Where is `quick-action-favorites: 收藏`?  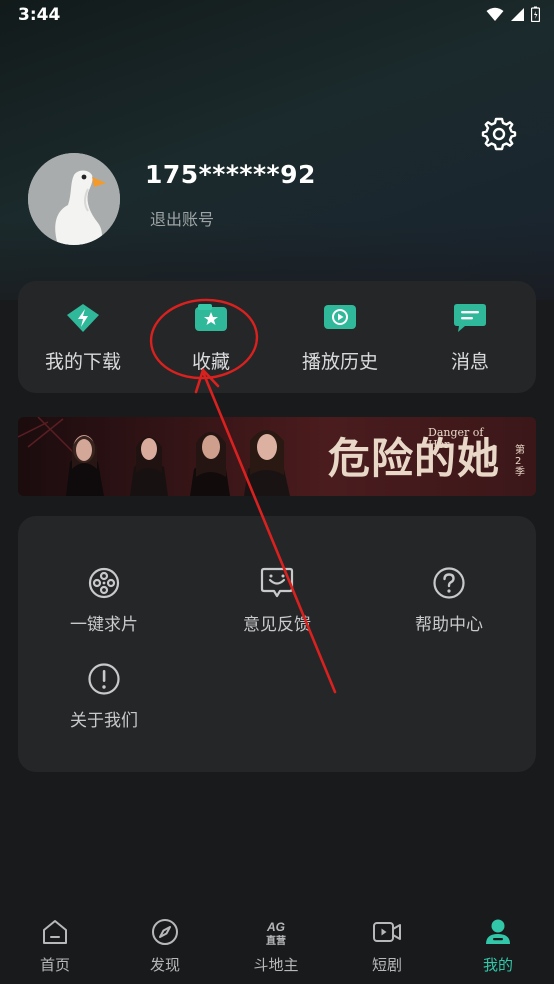
quick-action-favorites: 收藏 is located at coordinates (211, 337).